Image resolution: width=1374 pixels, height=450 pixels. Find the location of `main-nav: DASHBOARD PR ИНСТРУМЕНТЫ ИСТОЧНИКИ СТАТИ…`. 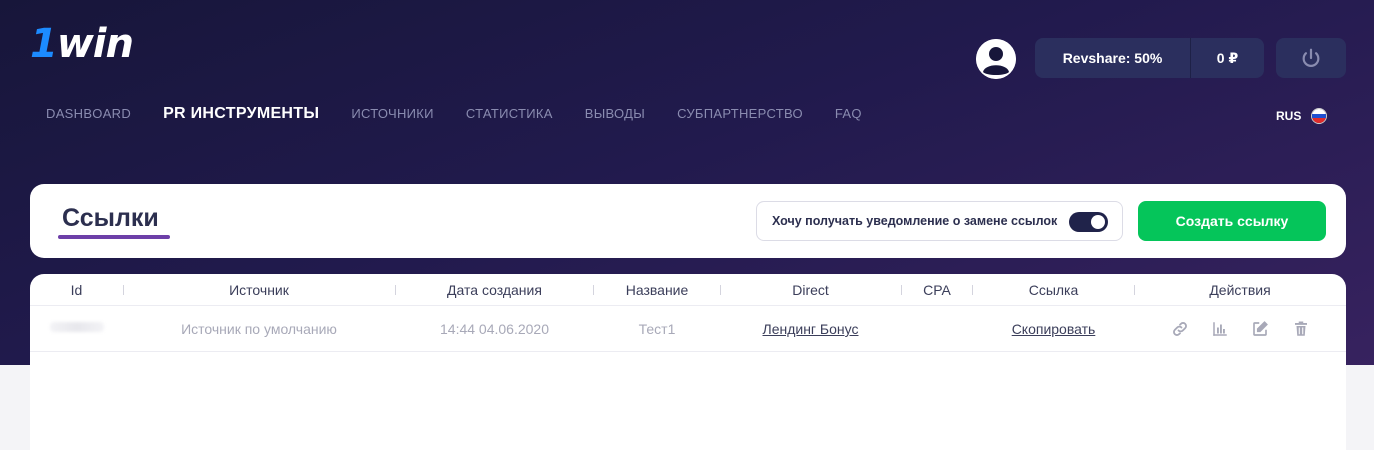

main-nav: DASHBOARD PR ИНСТРУМЕНТЫ ИСТОЧНИКИ СТАТИ… is located at coordinates (470, 114).